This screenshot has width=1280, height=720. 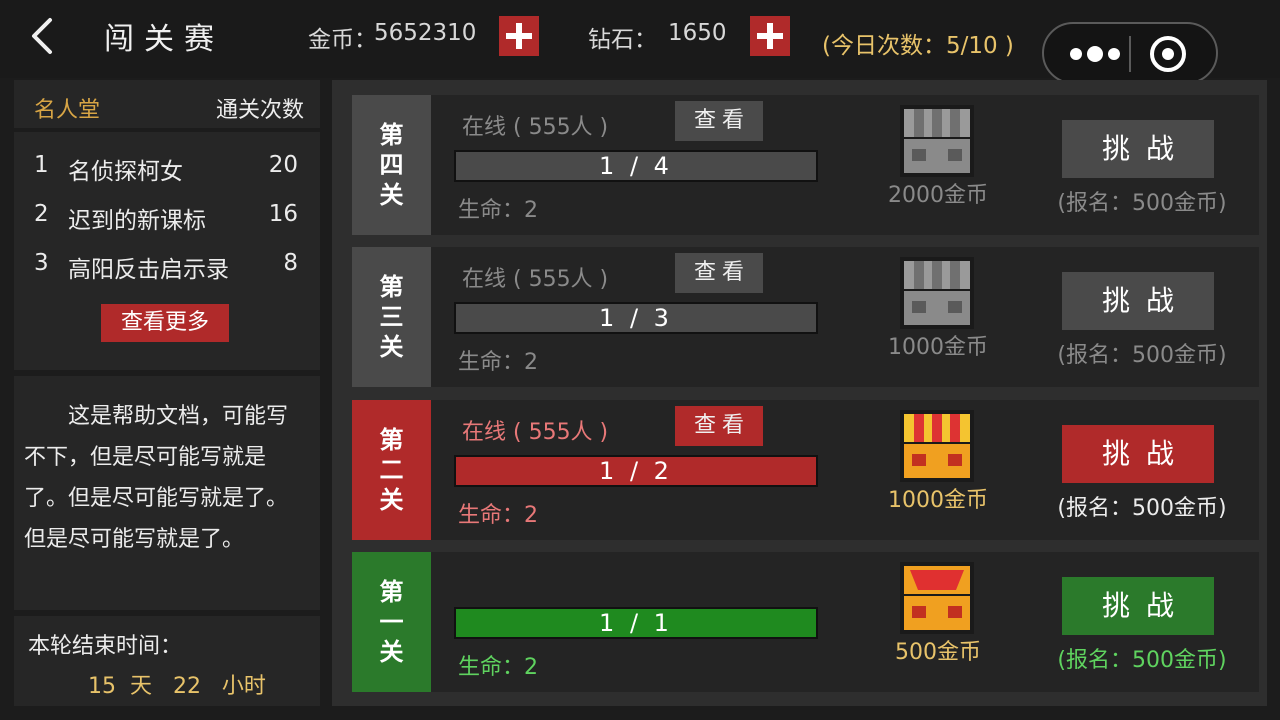 I want to click on top-bar: 闯关赛 金币： 5652310 钻石： 1650 (今日次数：5/10 ), so click(x=640, y=42).